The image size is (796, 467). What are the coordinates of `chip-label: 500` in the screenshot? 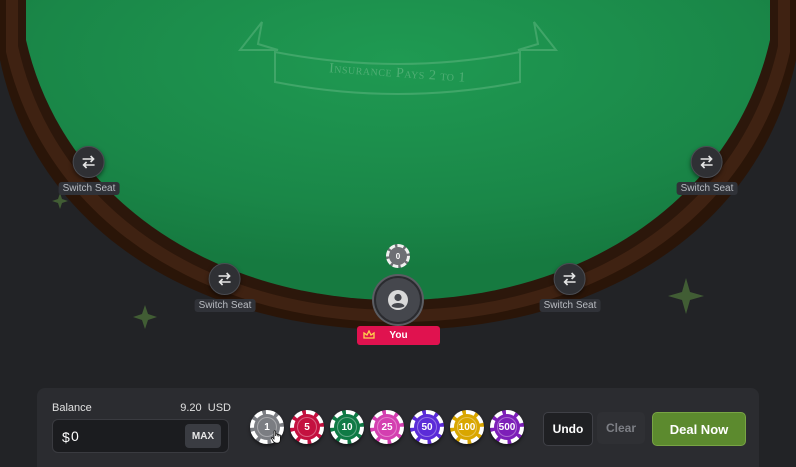 It's located at (507, 427).